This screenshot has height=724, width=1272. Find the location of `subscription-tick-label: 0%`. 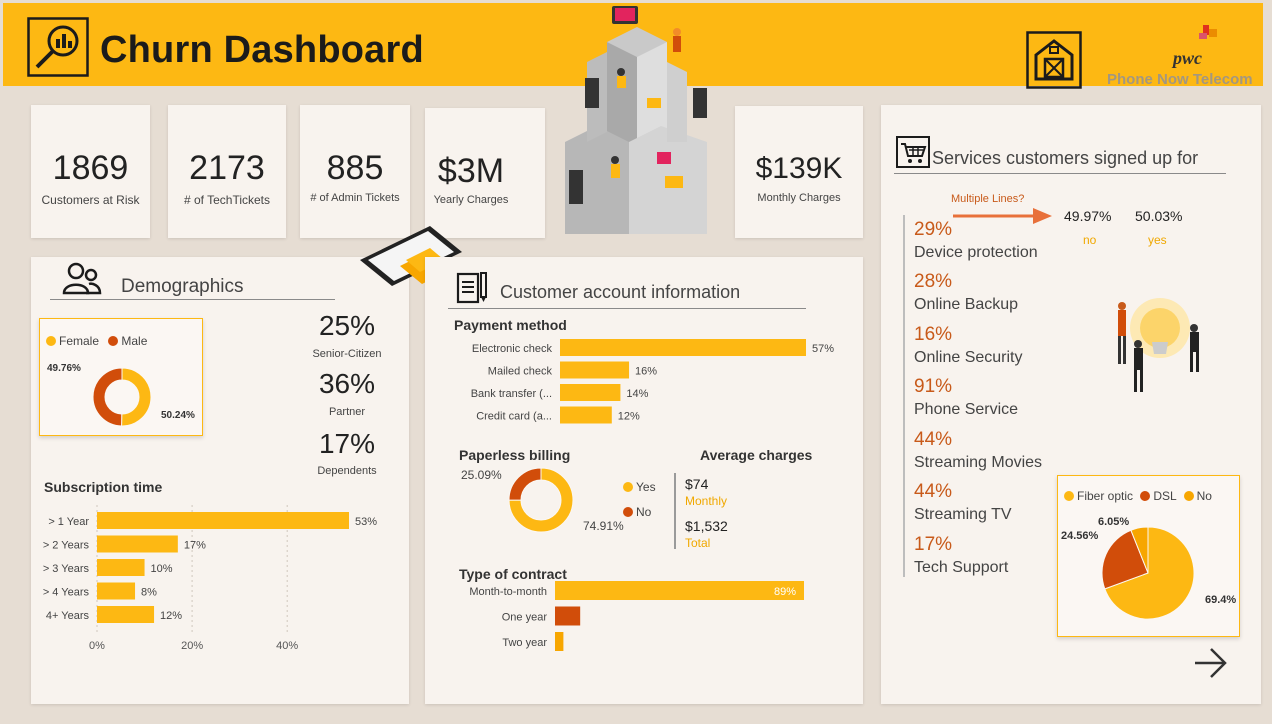

subscription-tick-label: 0% is located at coordinates (97, 646).